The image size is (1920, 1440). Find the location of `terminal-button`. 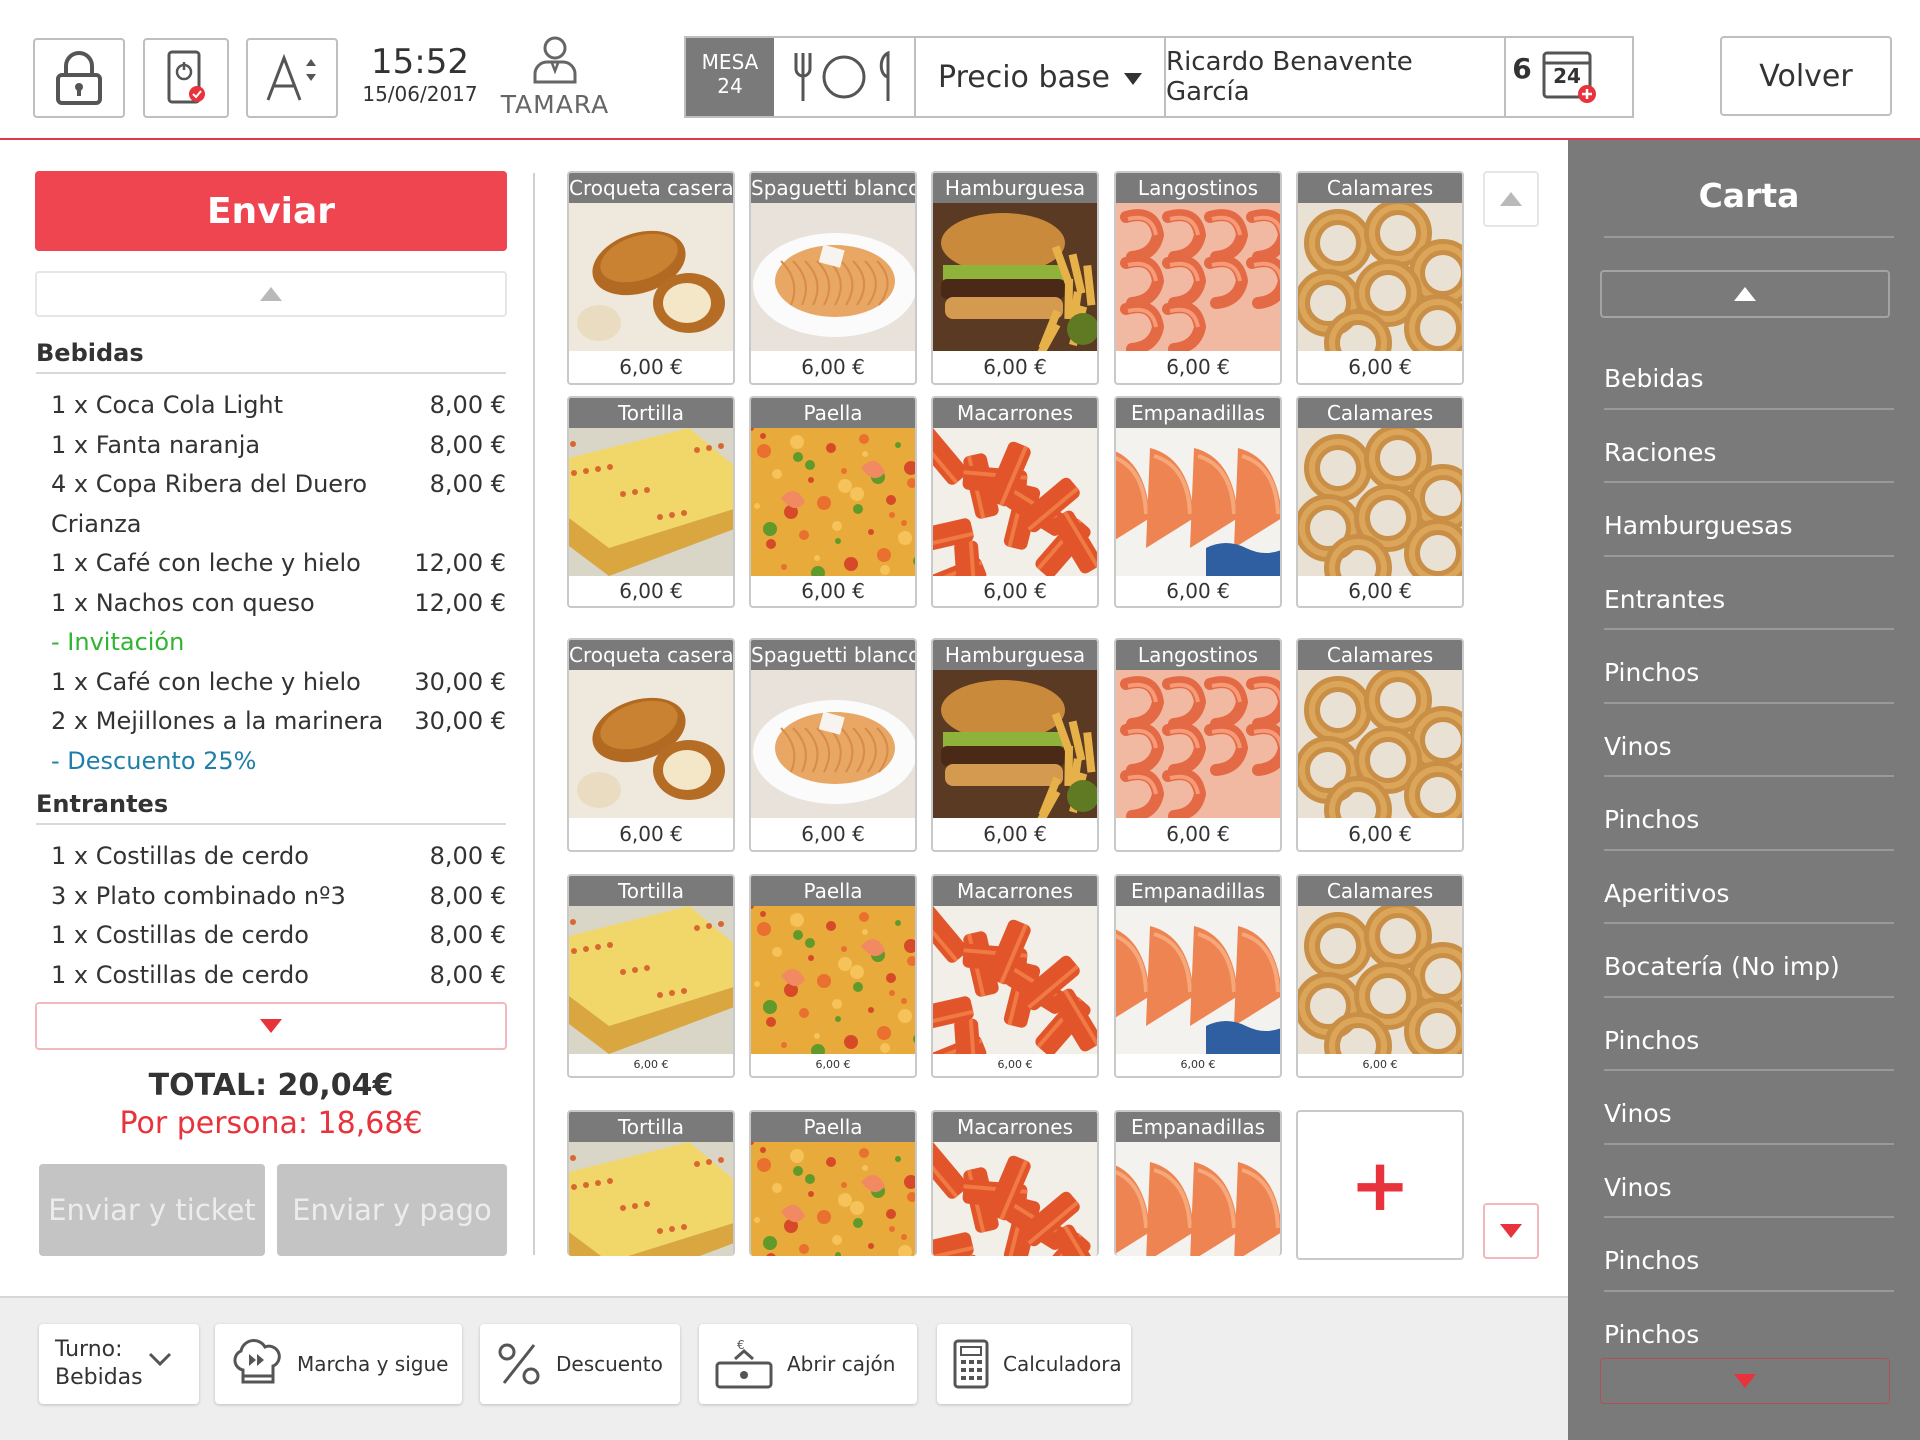

terminal-button is located at coordinates (186, 78).